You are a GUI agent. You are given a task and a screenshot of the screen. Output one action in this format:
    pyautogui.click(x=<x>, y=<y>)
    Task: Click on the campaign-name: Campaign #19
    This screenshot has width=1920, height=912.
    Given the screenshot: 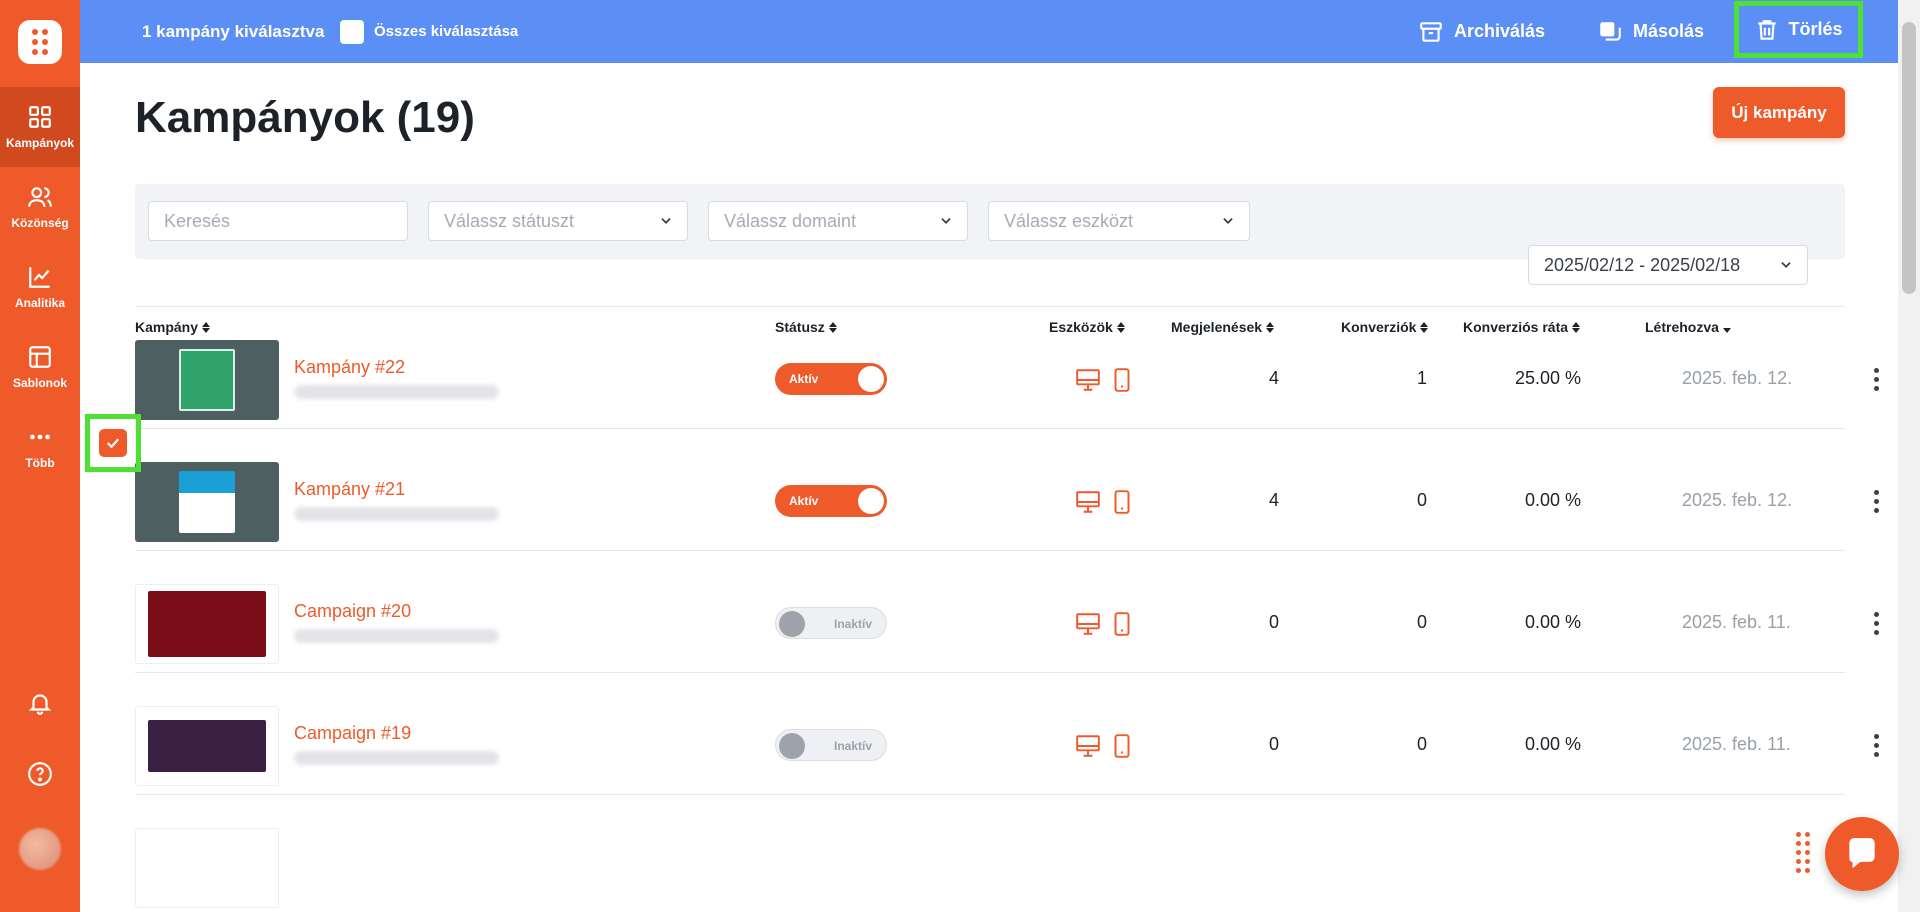 What is the action you would take?
    pyautogui.click(x=352, y=733)
    